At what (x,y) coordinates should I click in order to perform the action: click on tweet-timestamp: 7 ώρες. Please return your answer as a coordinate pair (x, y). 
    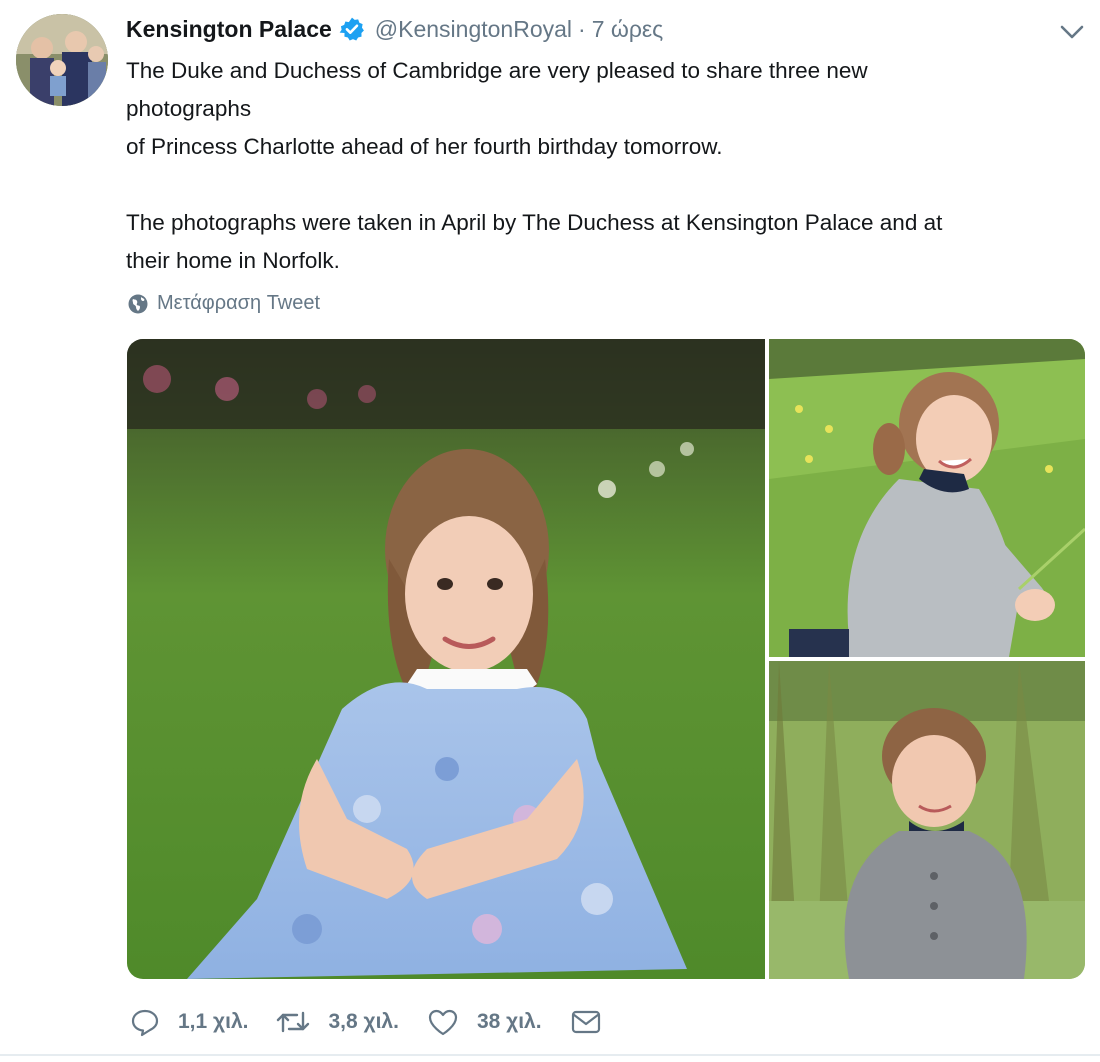
    Looking at the image, I should click on (628, 29).